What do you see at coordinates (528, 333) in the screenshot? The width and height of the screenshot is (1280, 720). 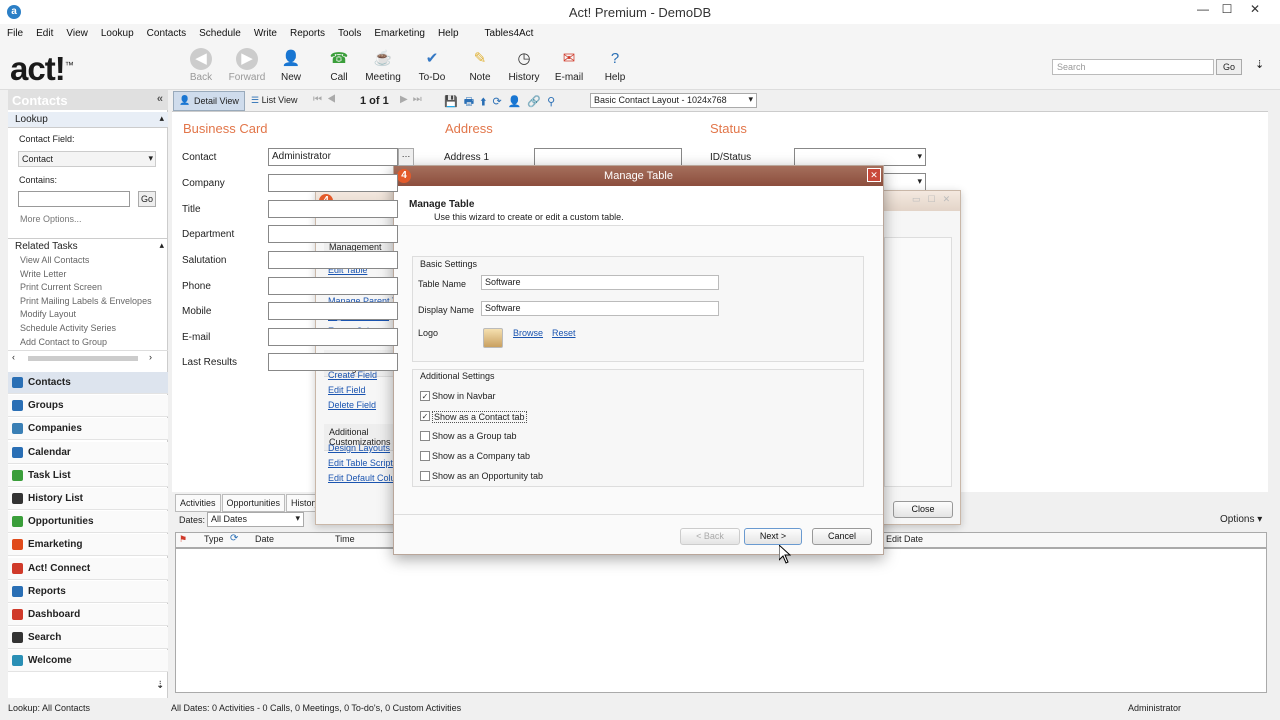 I see `browse-link: Browse` at bounding box center [528, 333].